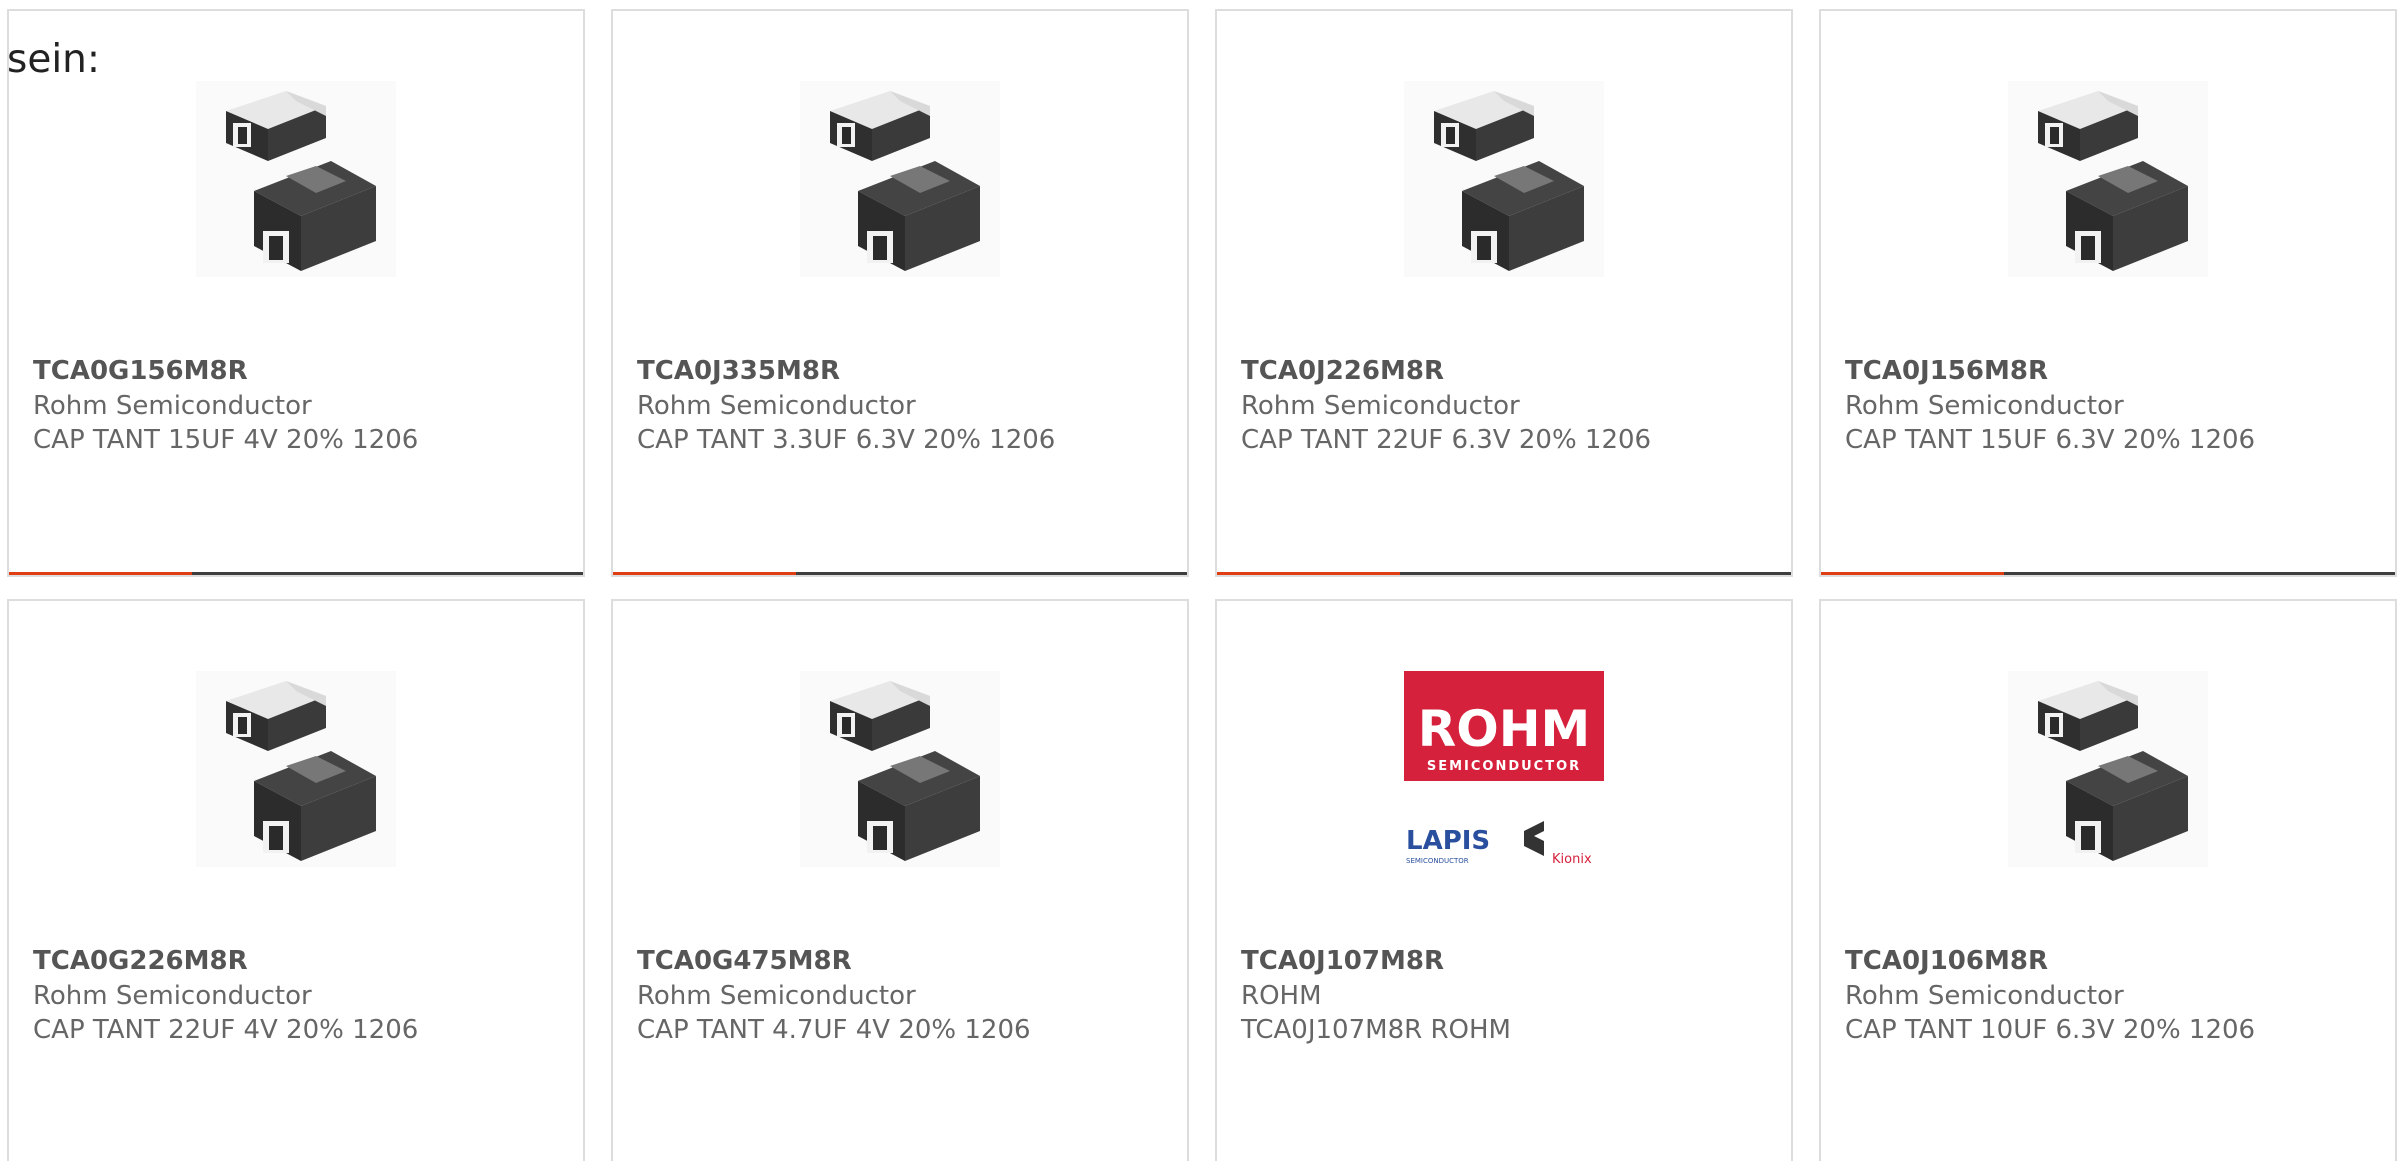 The height and width of the screenshot is (1161, 2400). I want to click on lapis-logo-subtext: SEMICONDUCTOR, so click(1437, 861).